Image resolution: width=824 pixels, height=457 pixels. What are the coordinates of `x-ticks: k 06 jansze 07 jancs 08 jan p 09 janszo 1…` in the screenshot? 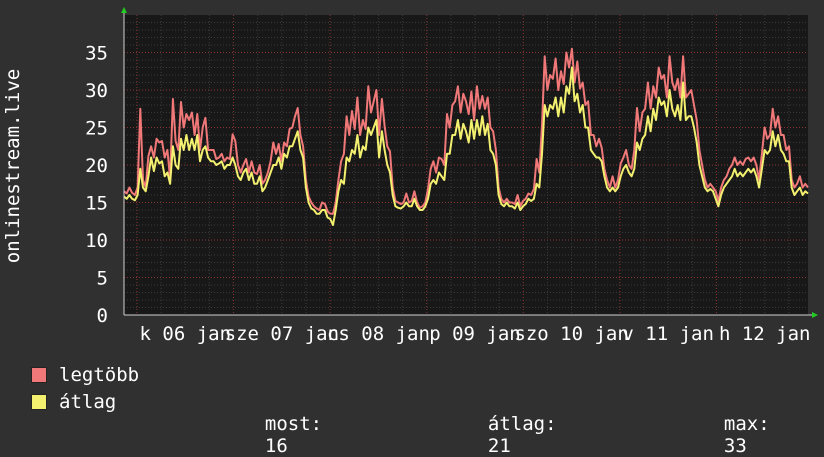 It's located at (475, 334).